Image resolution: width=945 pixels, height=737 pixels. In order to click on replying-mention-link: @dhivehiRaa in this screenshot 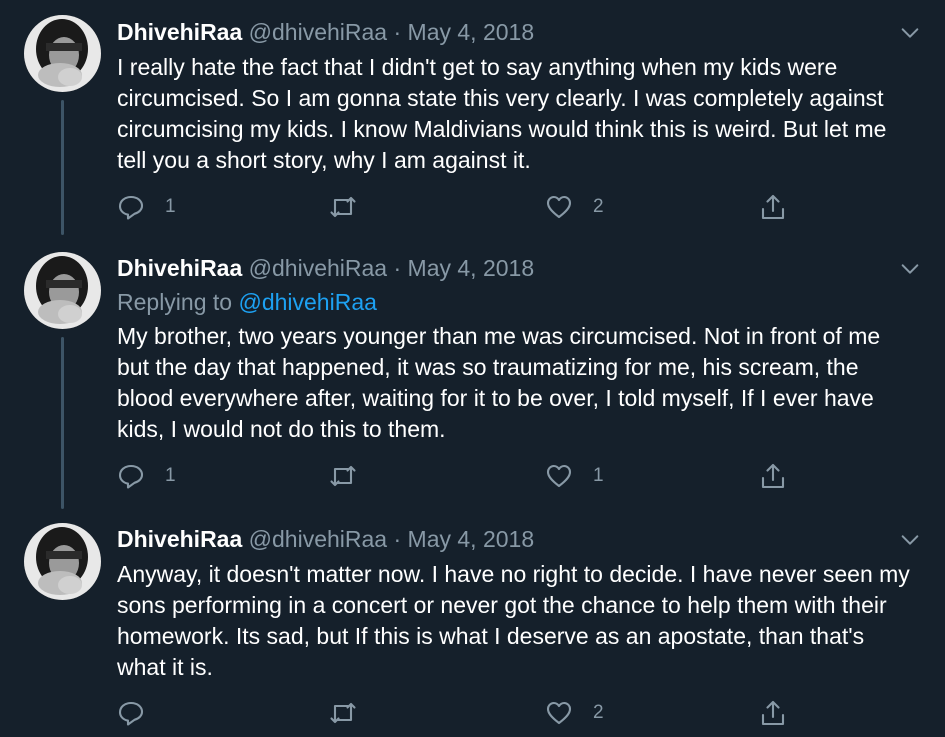, I will do `click(307, 302)`.